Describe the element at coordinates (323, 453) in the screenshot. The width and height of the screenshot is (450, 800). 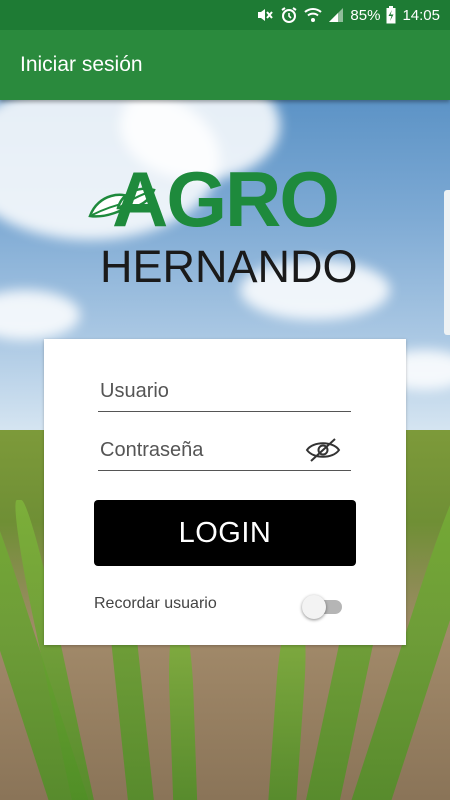
I see `toggle-password-visibility-icon` at that location.